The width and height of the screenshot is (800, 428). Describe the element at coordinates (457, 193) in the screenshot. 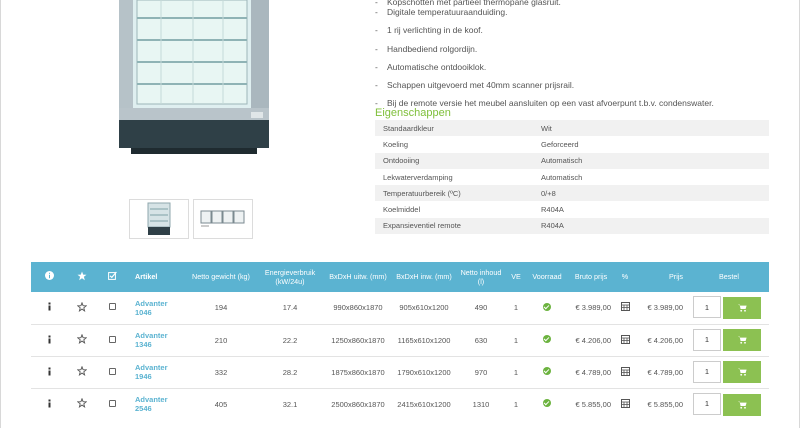

I see `spec-label: Temperatuurbereik (ºC)` at that location.